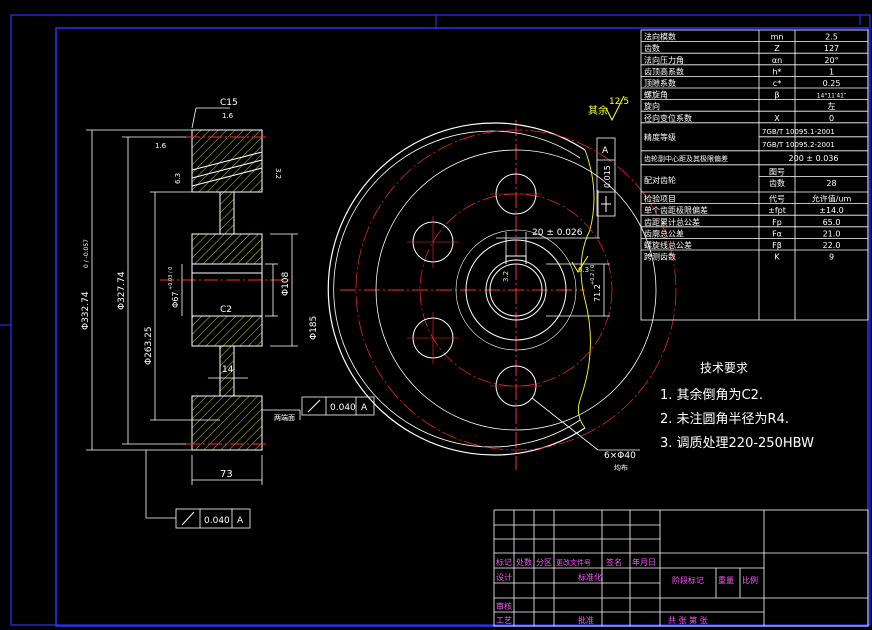  I want to click on web-width-label: 14, so click(228, 370).